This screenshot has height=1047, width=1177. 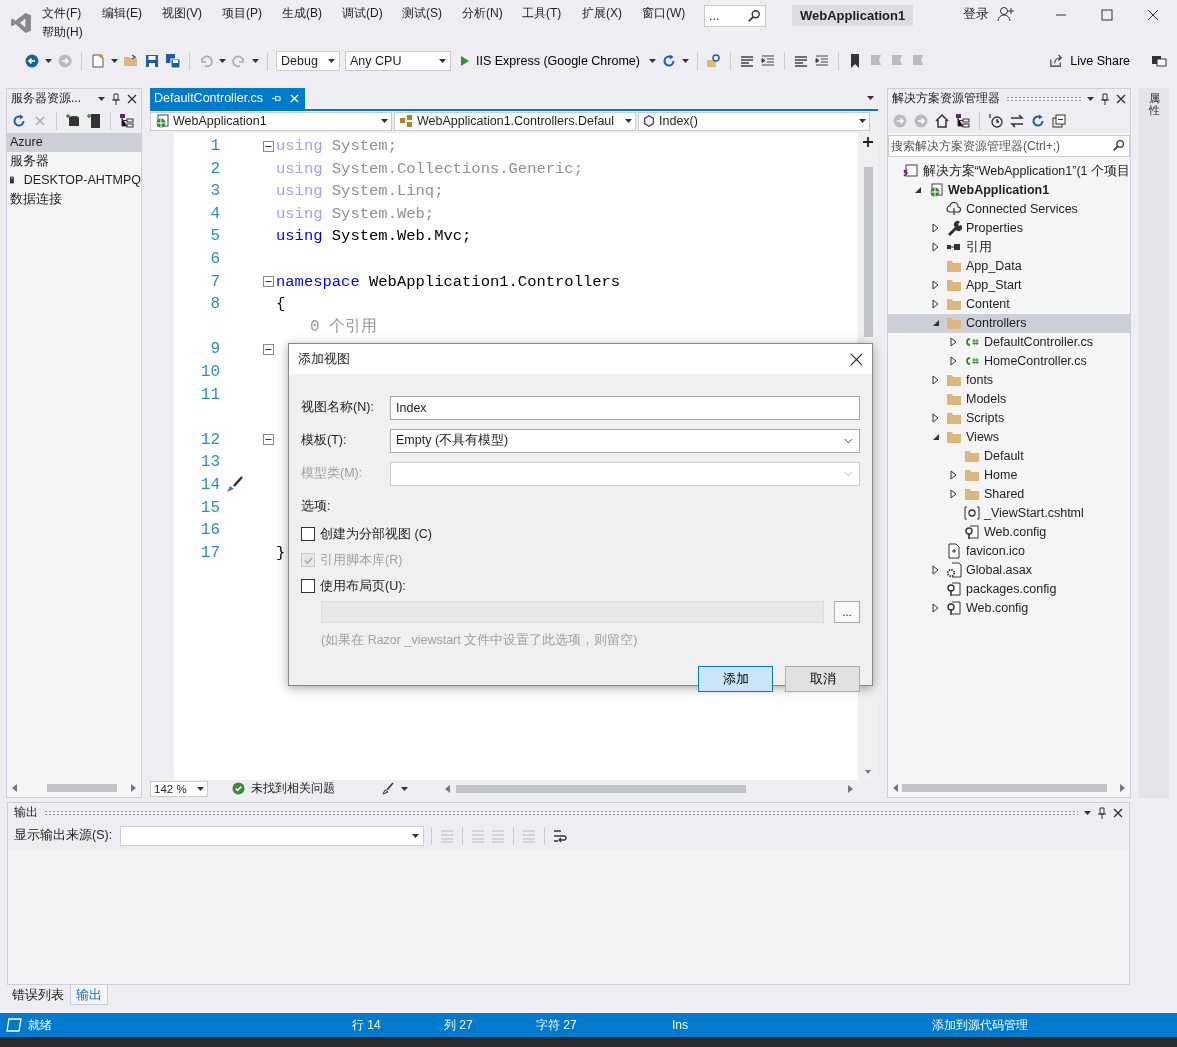 What do you see at coordinates (38, 995) in the screenshot?
I see `panel-tab: 错误列表` at bounding box center [38, 995].